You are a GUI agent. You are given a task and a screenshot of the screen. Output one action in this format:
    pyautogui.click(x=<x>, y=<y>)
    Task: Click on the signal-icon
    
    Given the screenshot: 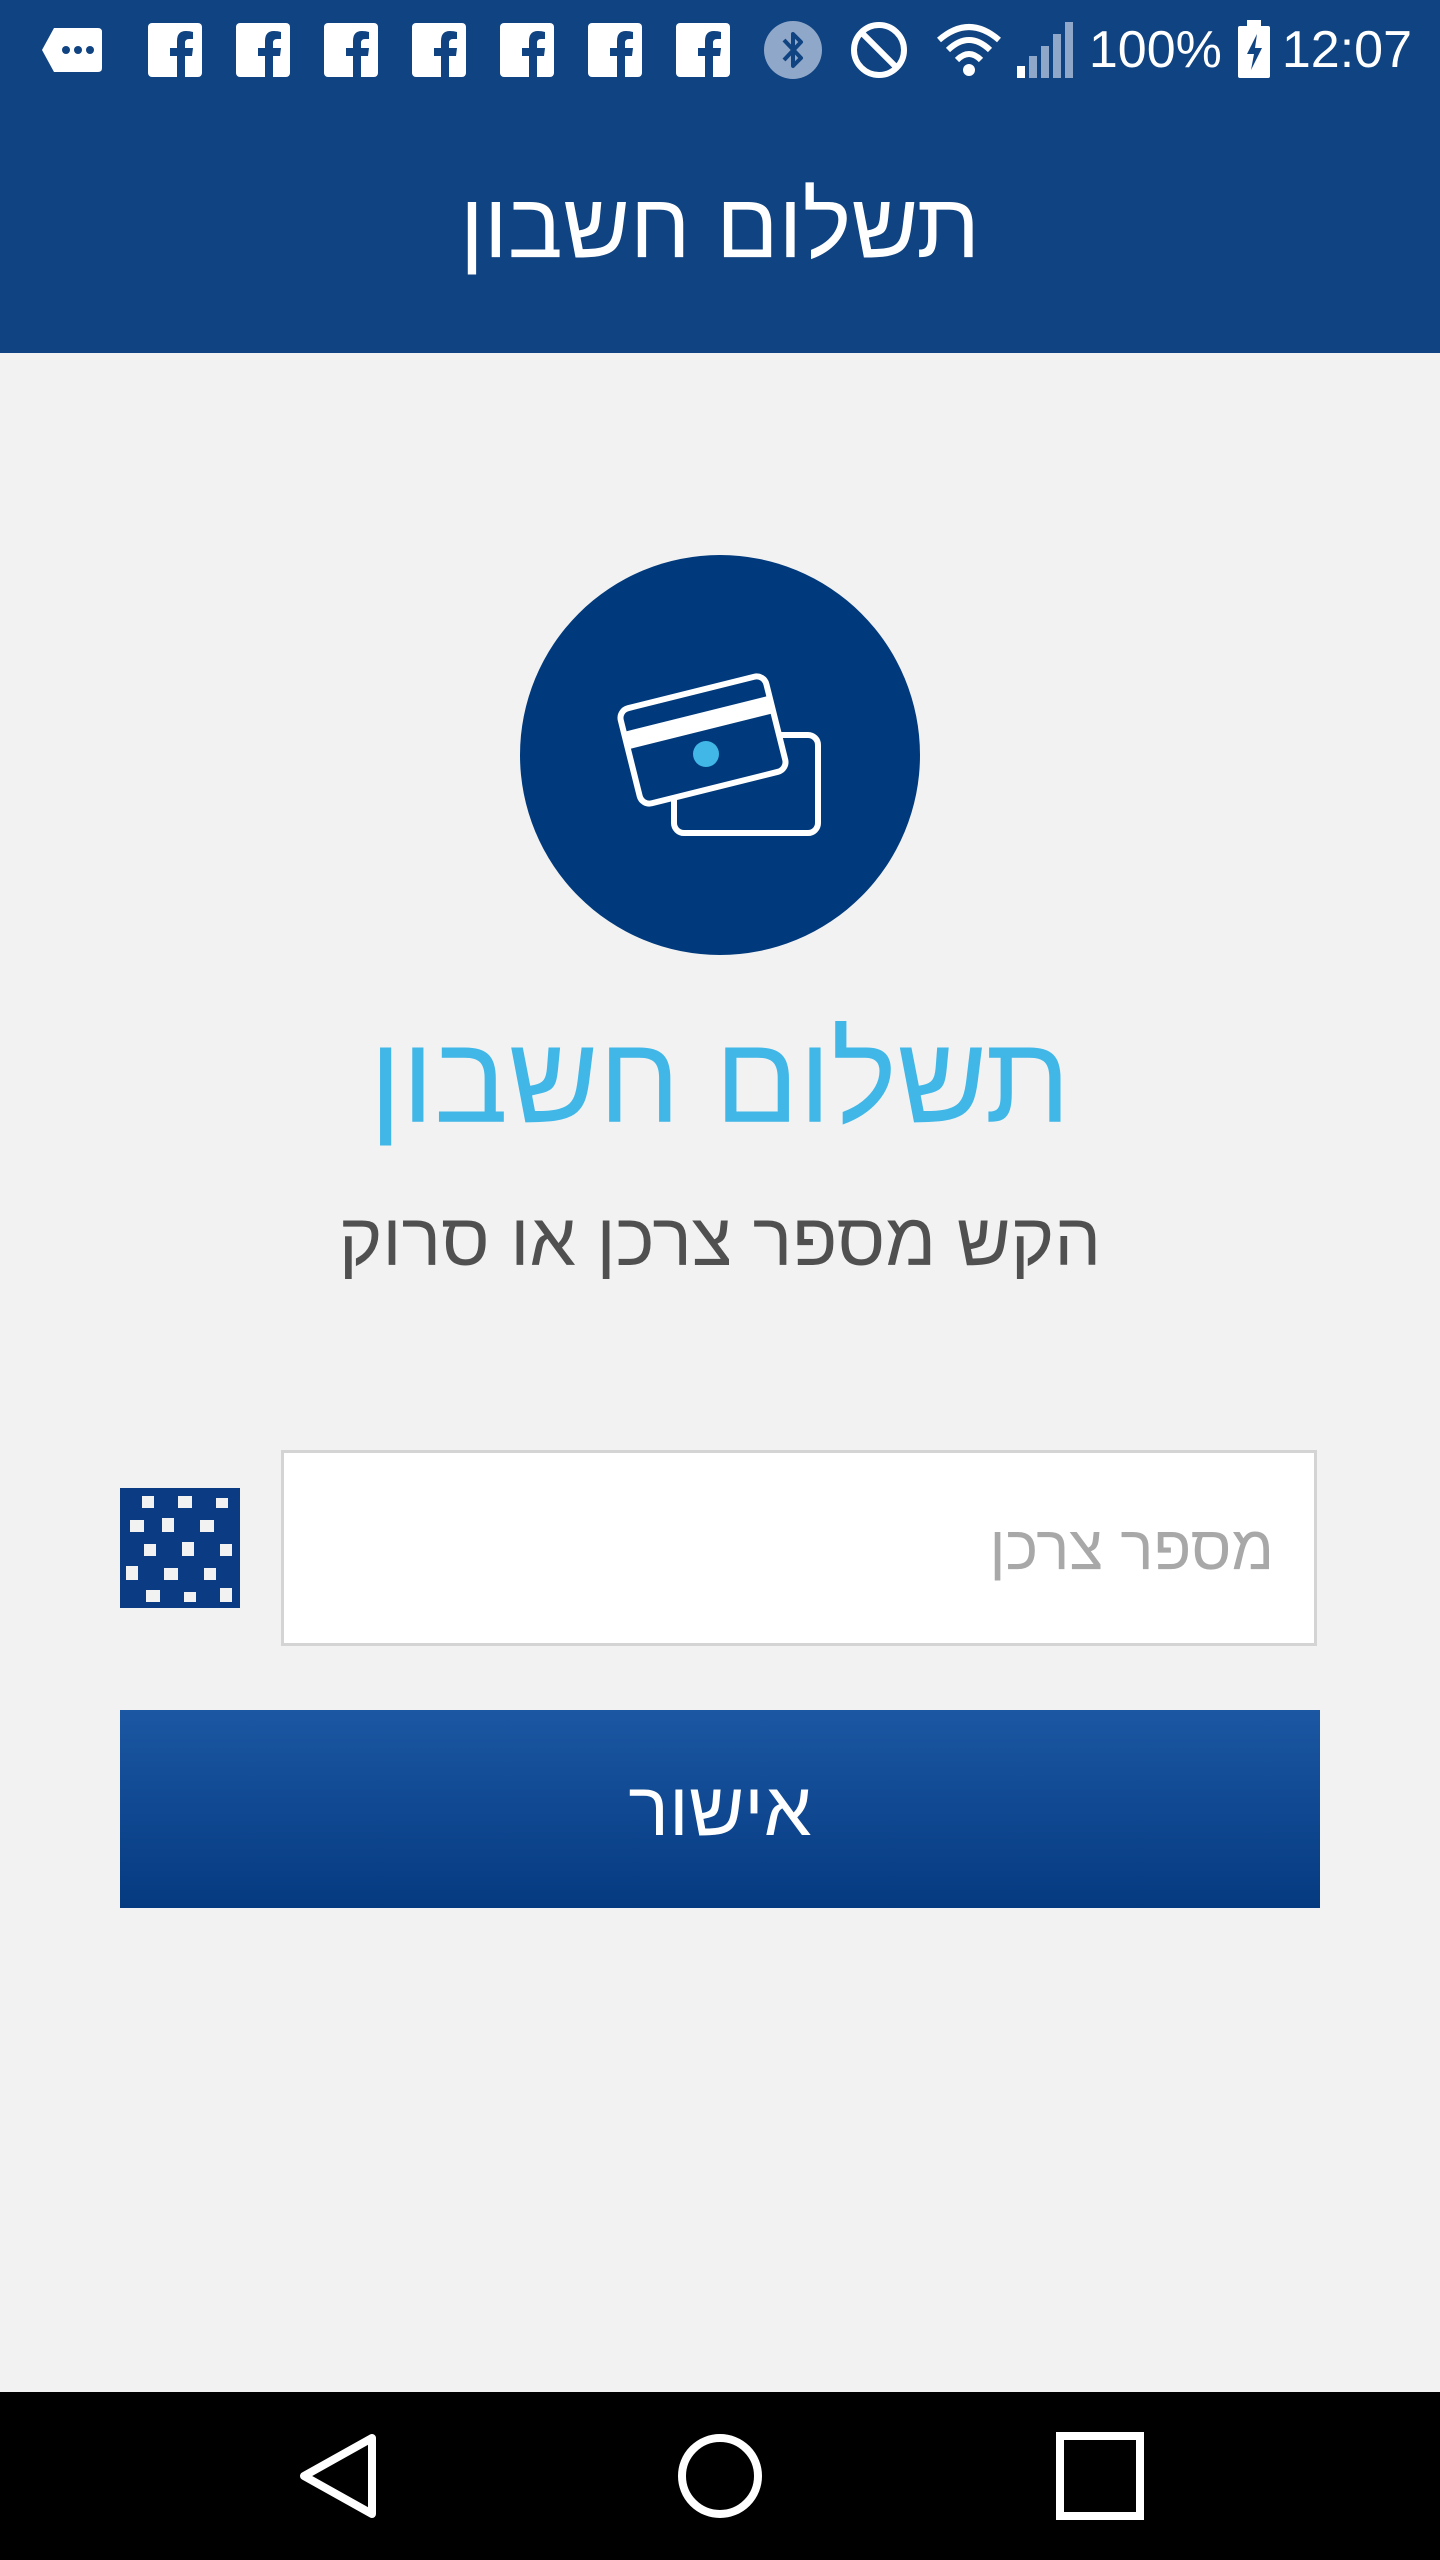 What is the action you would take?
    pyautogui.click(x=1044, y=50)
    